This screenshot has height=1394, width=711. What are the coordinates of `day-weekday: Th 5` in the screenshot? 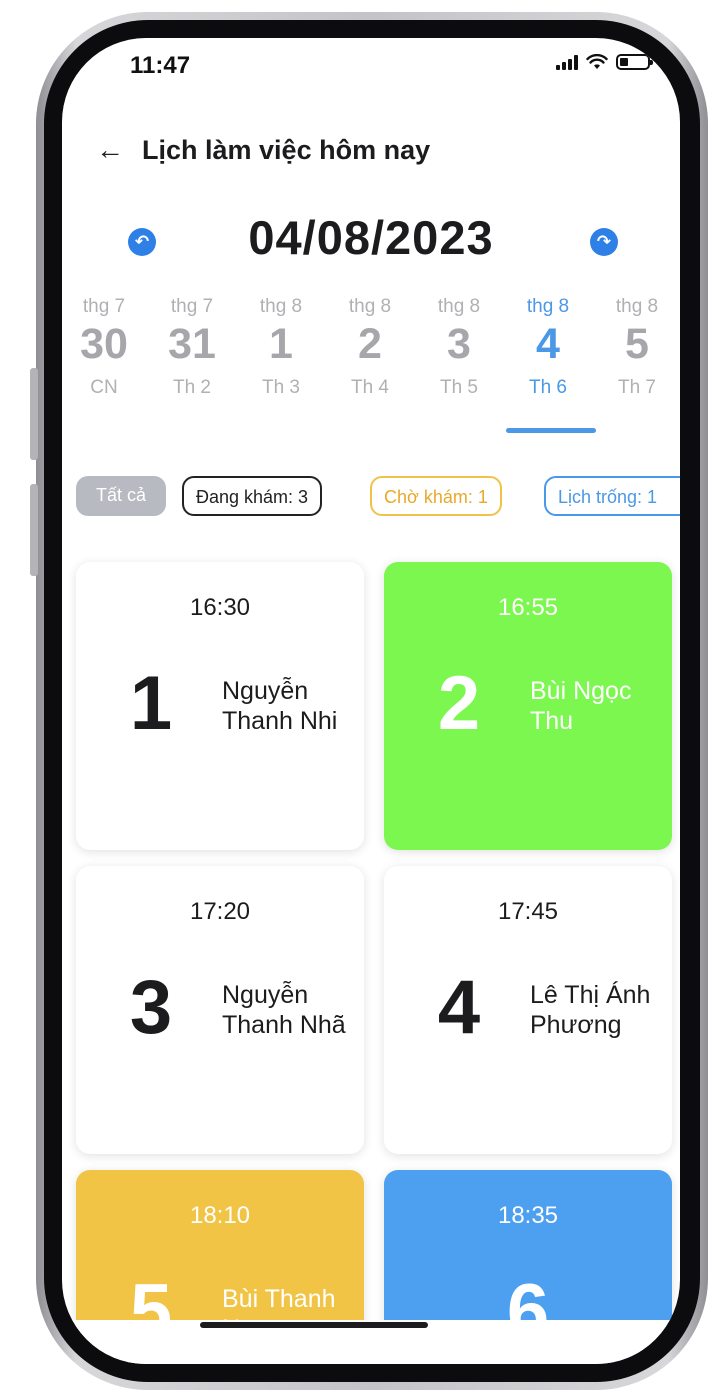 It's located at (459, 387).